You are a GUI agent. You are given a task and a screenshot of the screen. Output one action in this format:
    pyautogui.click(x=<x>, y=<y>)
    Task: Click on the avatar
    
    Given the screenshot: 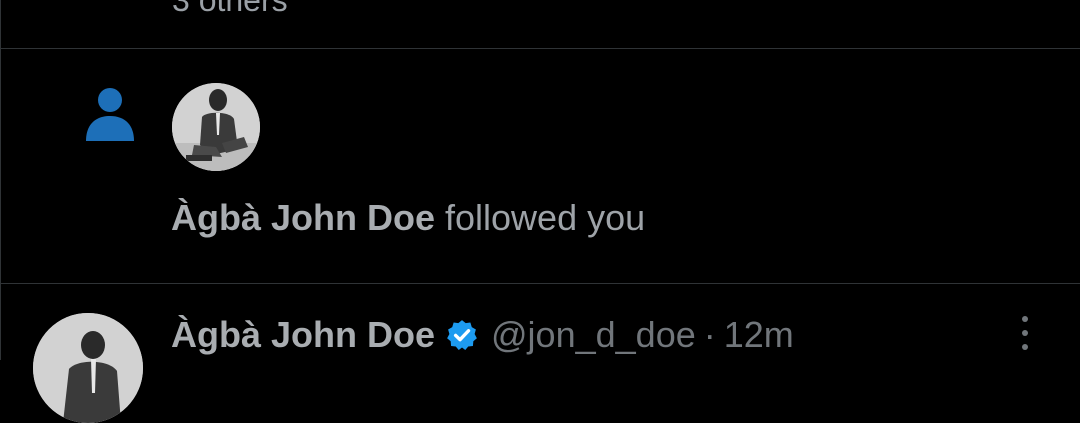 What is the action you would take?
    pyautogui.click(x=216, y=127)
    